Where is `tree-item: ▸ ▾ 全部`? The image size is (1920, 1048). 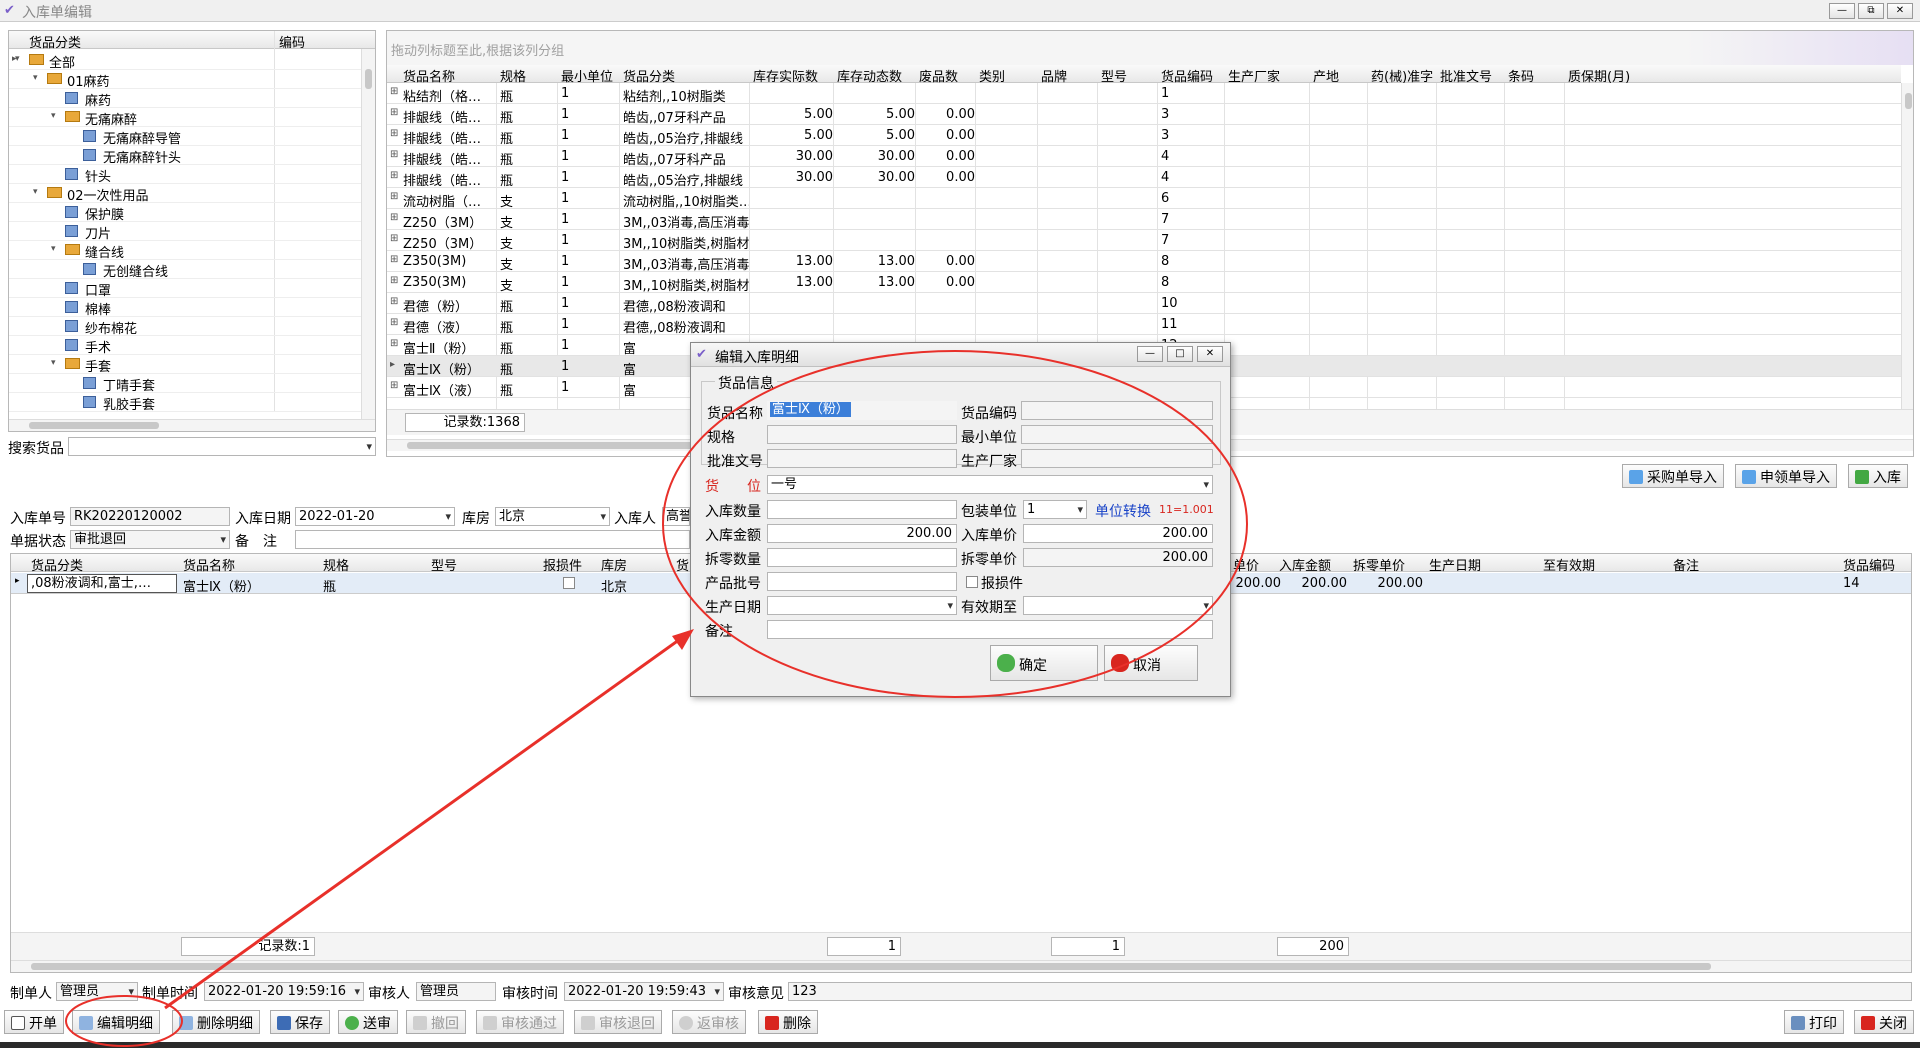 tree-item: ▸ ▾ 全部 is located at coordinates (185, 61).